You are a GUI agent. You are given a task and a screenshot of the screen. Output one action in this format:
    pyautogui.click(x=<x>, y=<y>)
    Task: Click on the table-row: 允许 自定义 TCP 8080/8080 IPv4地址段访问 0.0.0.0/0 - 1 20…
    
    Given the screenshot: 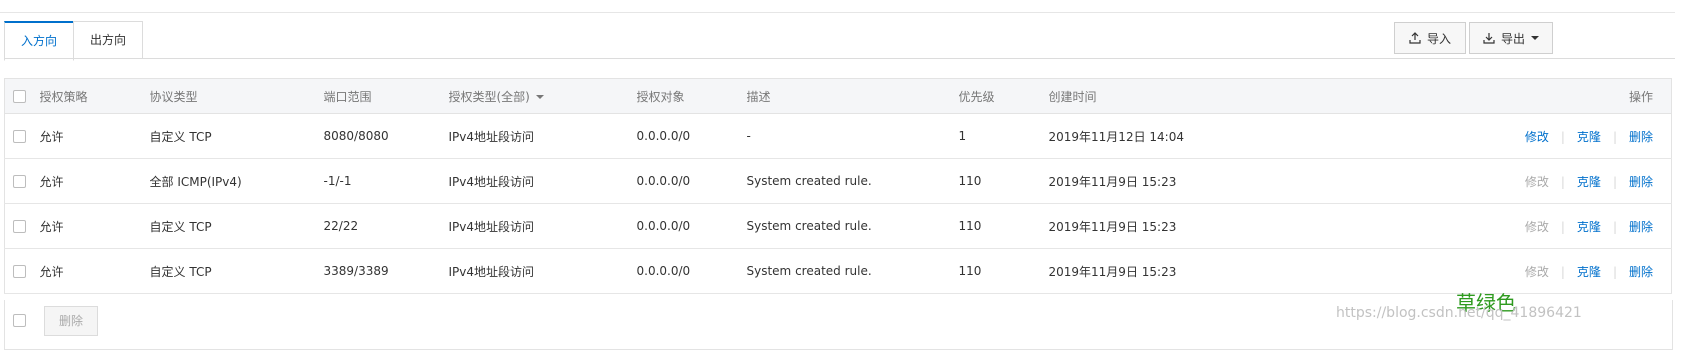 What is the action you would take?
    pyautogui.click(x=838, y=136)
    